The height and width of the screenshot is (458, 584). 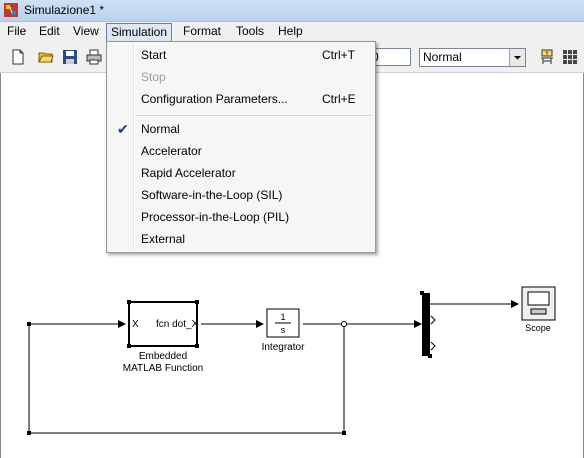 What do you see at coordinates (202, 31) in the screenshot?
I see `menu-format: Format` at bounding box center [202, 31].